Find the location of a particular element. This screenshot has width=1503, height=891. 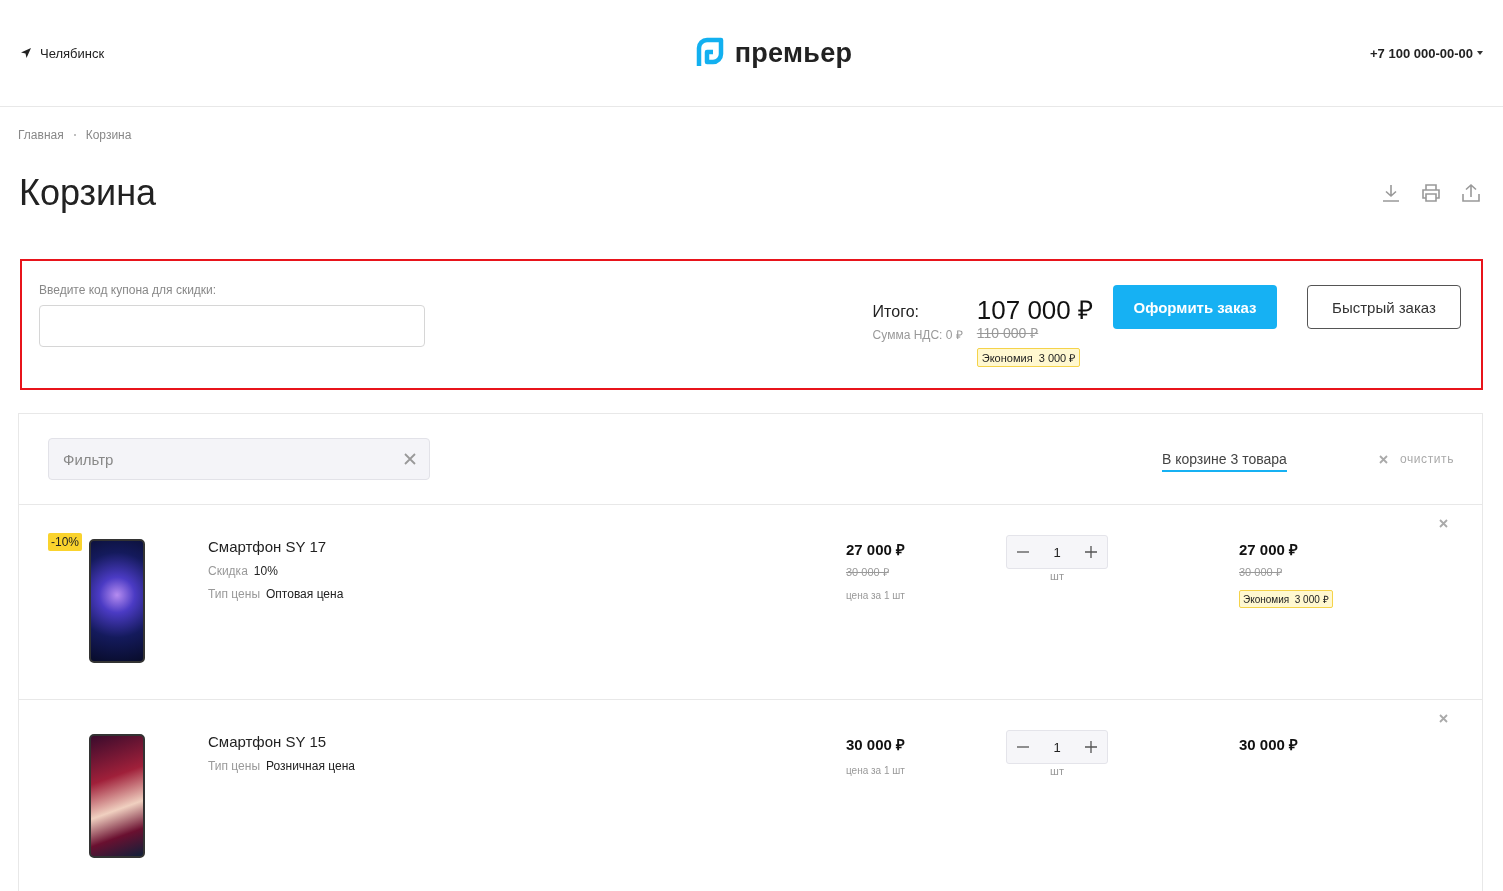

logo-text: премьер is located at coordinates (793, 53).